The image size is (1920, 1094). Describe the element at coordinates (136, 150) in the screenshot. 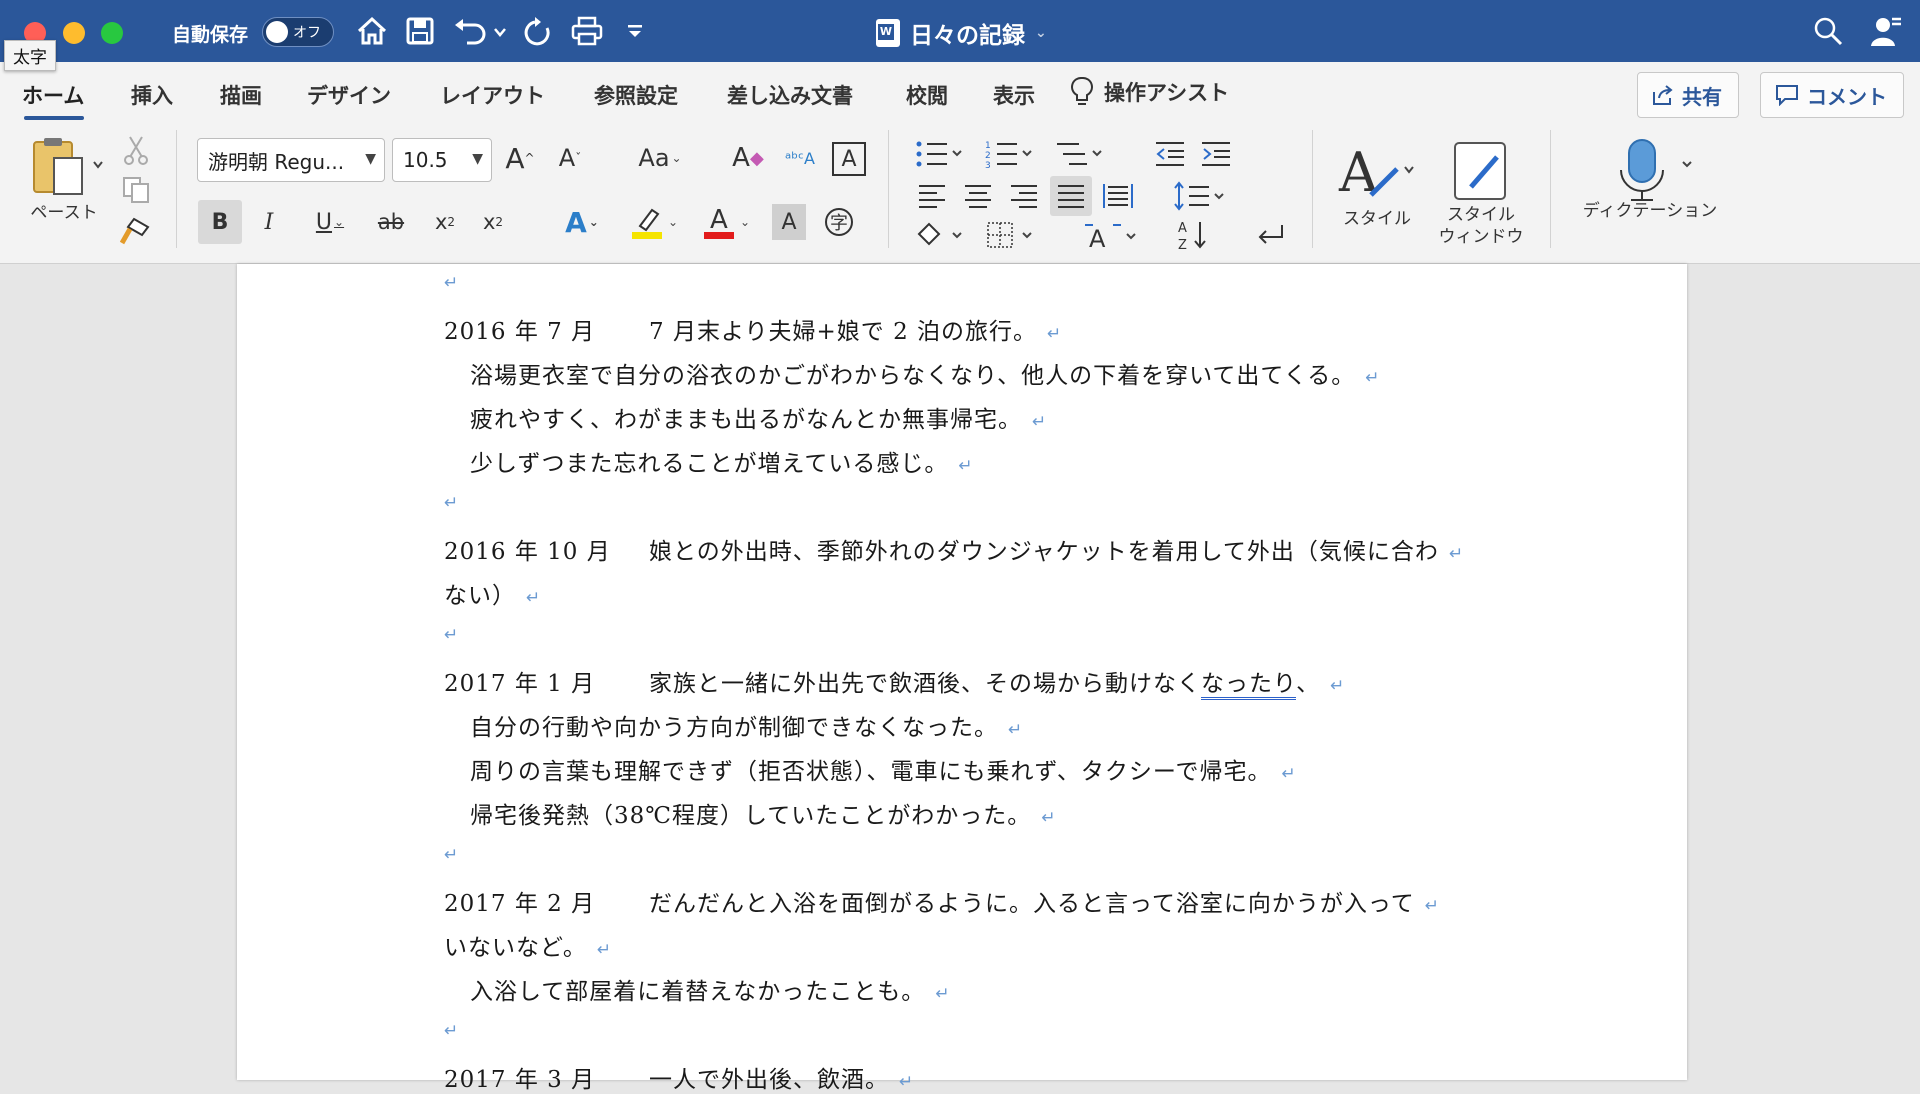

I see `cut-icon` at that location.